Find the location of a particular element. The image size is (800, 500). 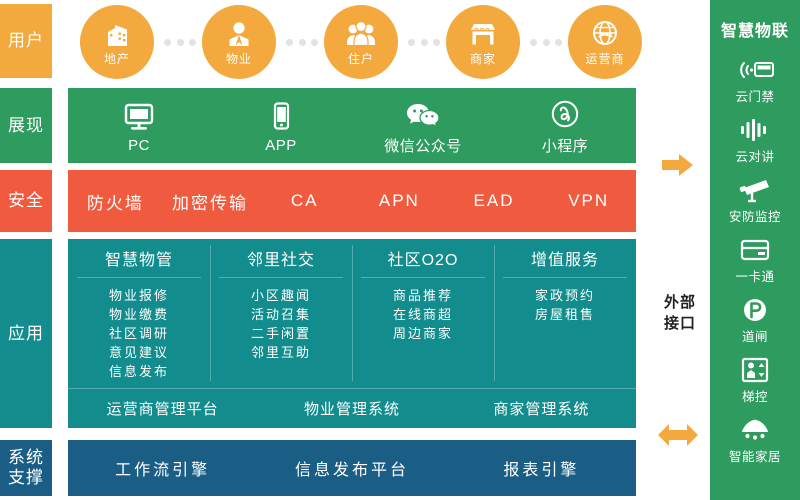

ext-line-2: 接口 is located at coordinates (679, 323).